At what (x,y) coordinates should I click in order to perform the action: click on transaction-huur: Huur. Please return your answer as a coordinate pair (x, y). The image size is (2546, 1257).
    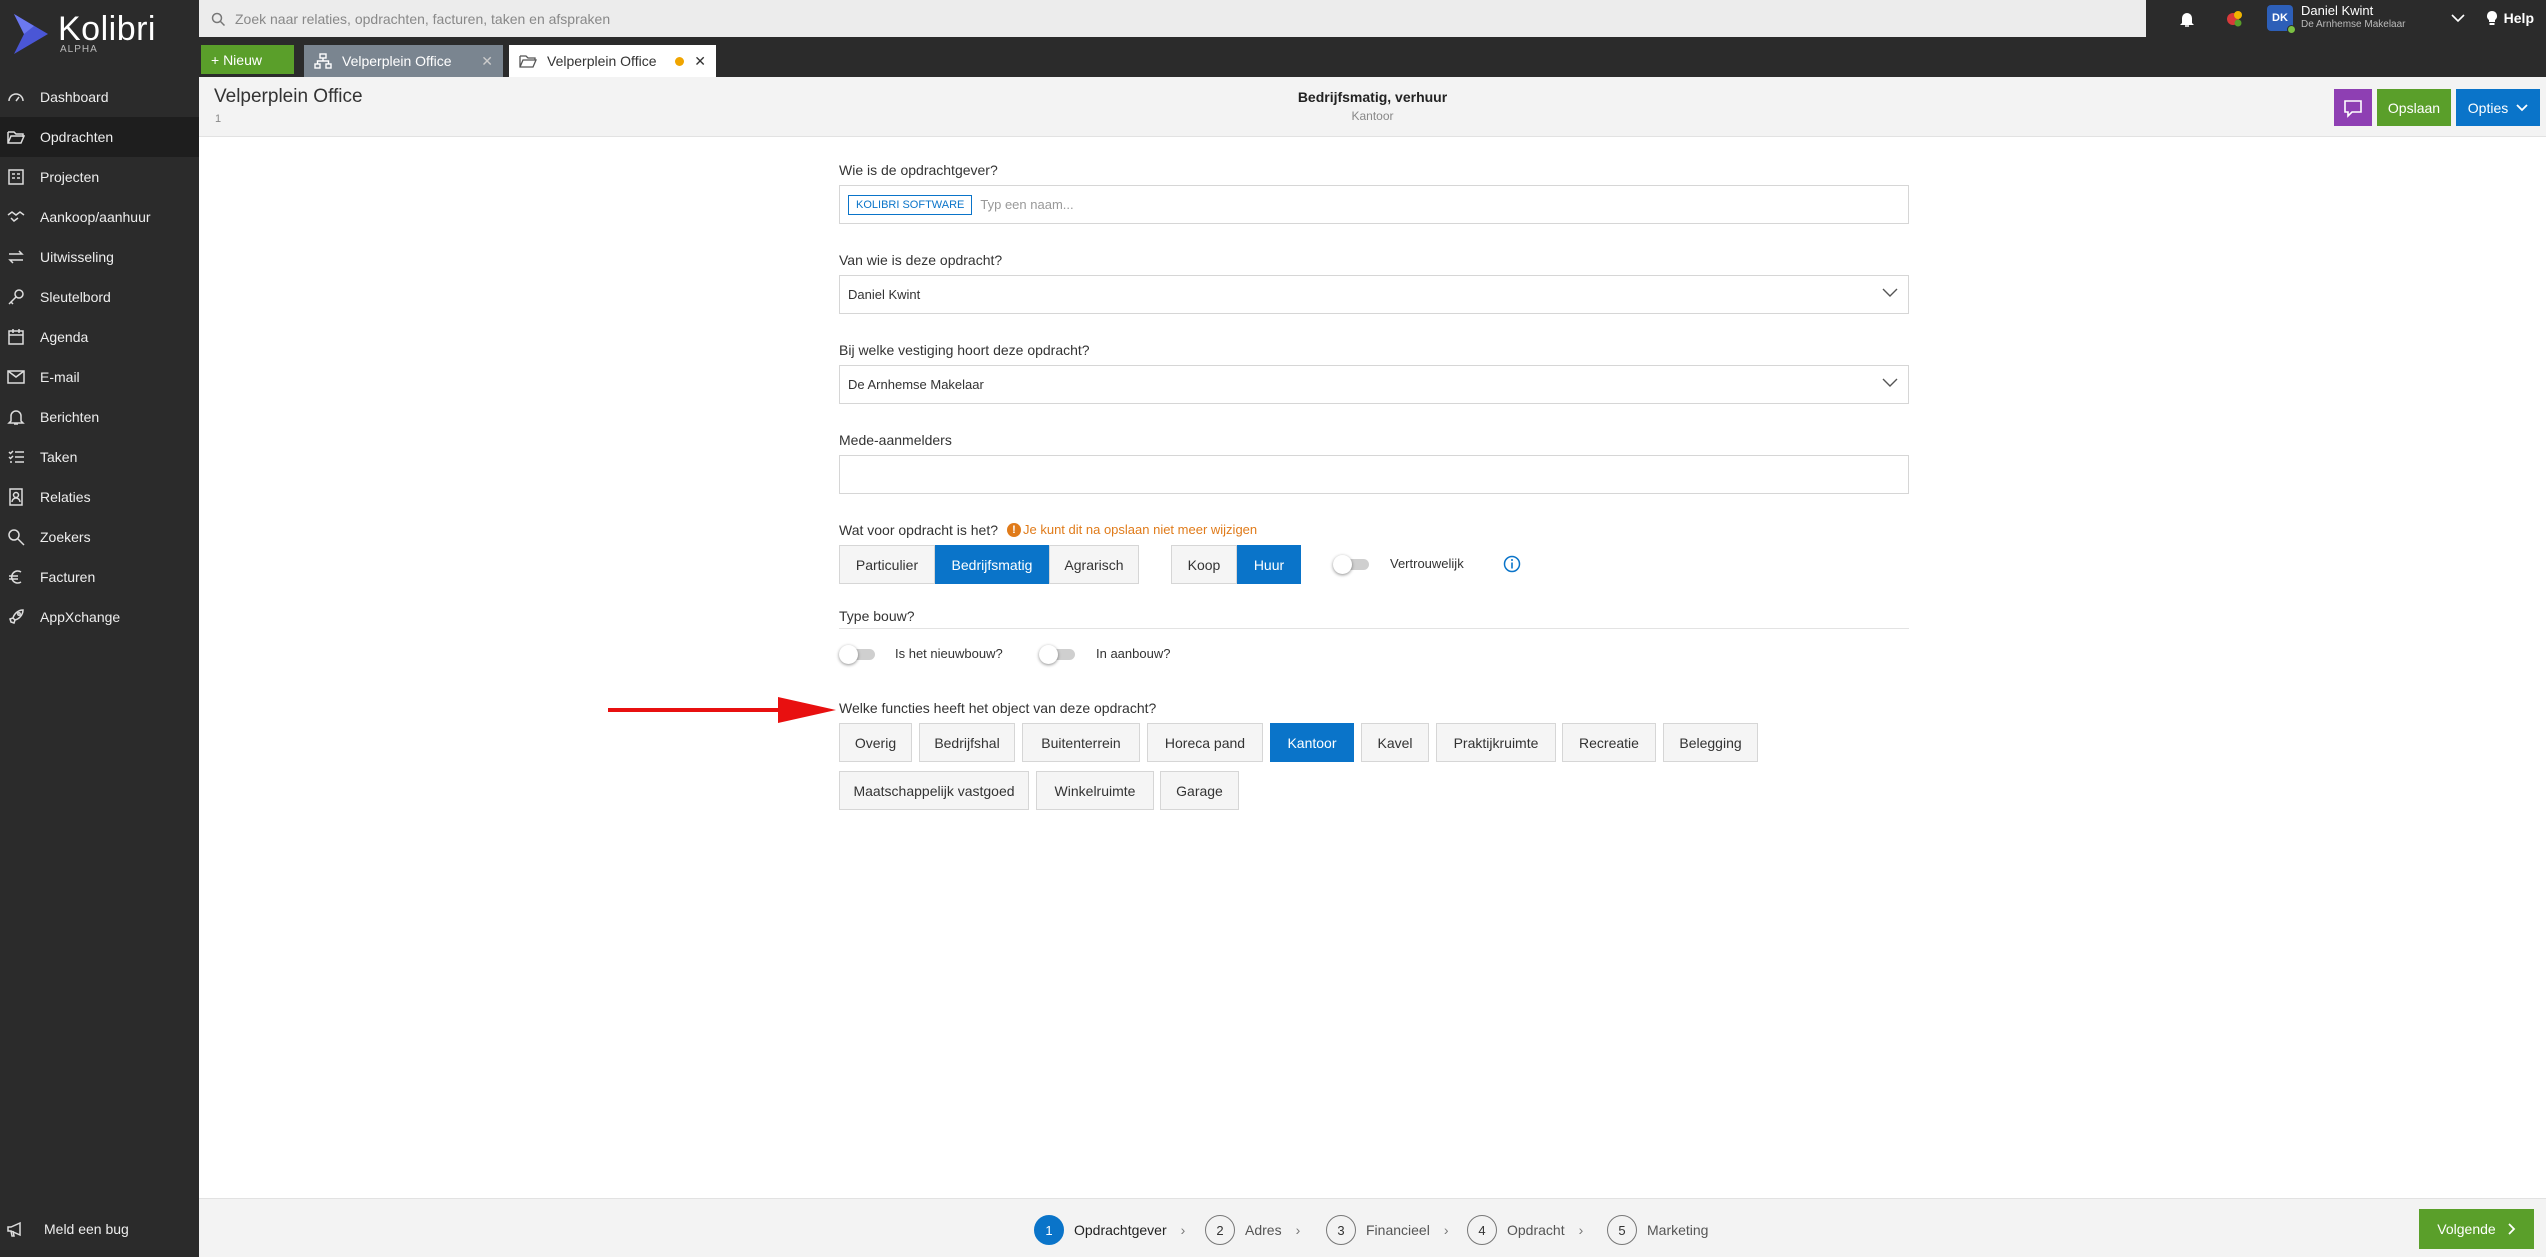
    Looking at the image, I should click on (1269, 564).